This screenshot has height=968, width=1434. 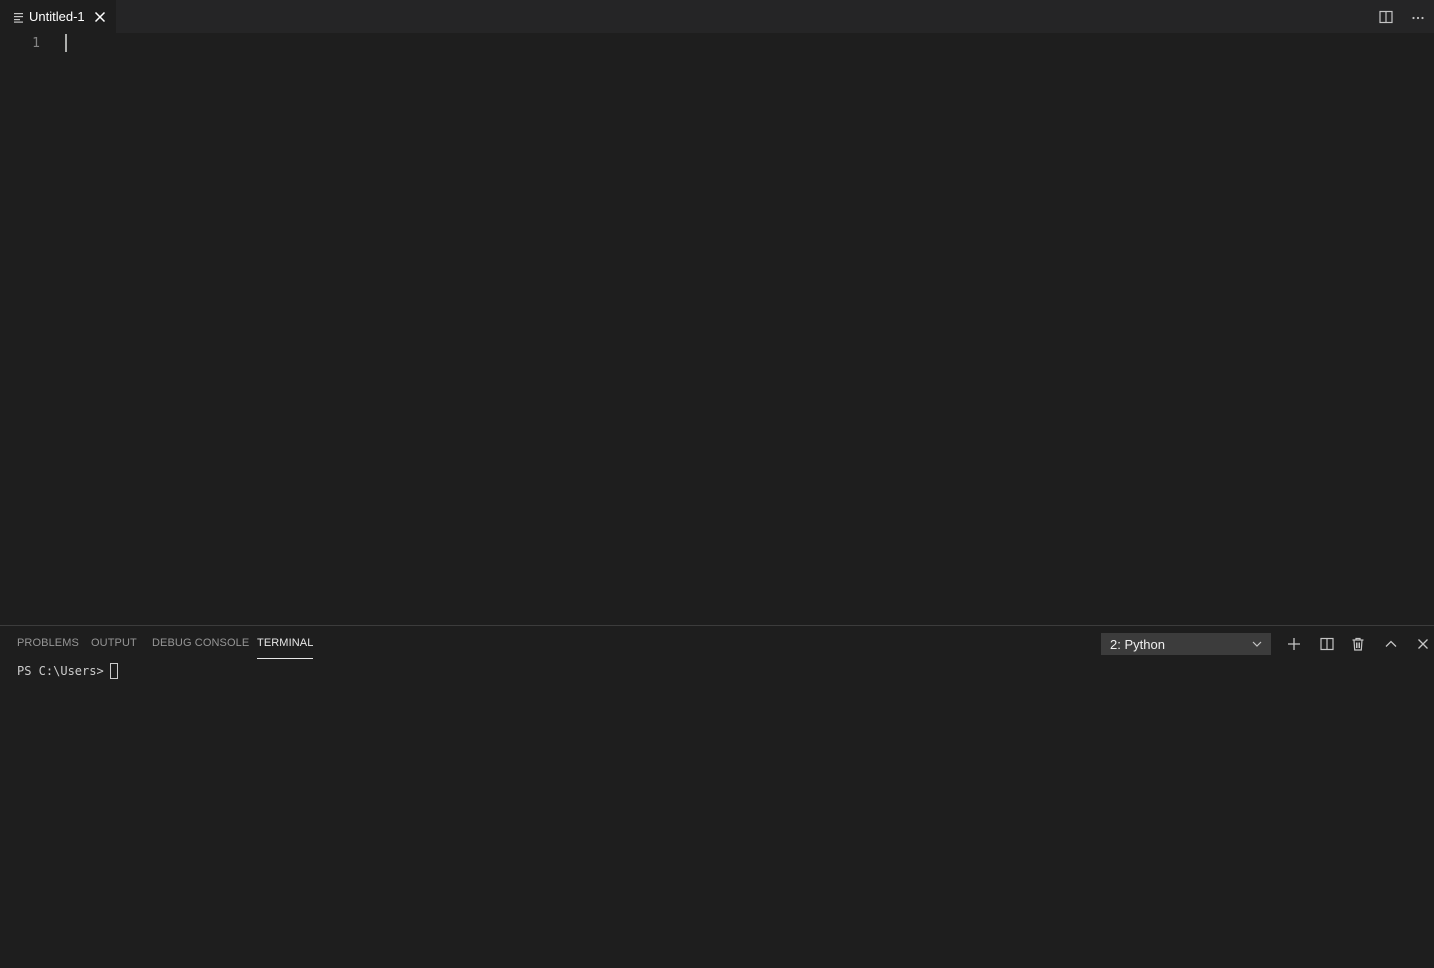 What do you see at coordinates (1186, 644) in the screenshot?
I see `terminal-select: 2: Python` at bounding box center [1186, 644].